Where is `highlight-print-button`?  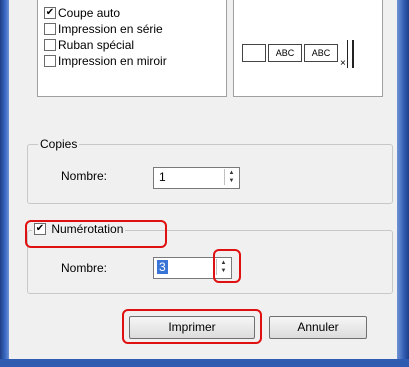 highlight-print-button is located at coordinates (192, 326).